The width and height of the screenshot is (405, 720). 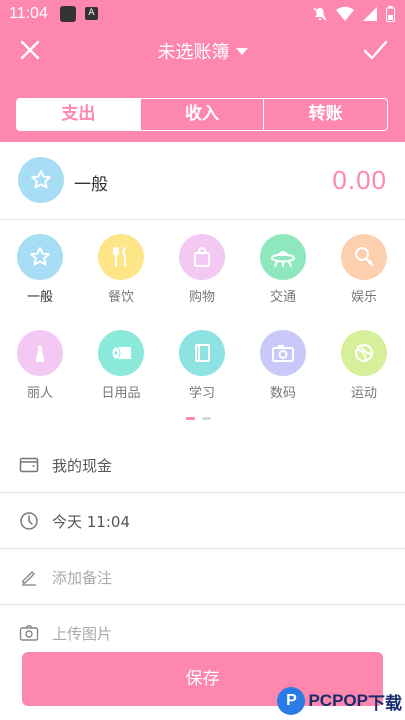 What do you see at coordinates (40, 353) in the screenshot?
I see `lipstick-icon` at bounding box center [40, 353].